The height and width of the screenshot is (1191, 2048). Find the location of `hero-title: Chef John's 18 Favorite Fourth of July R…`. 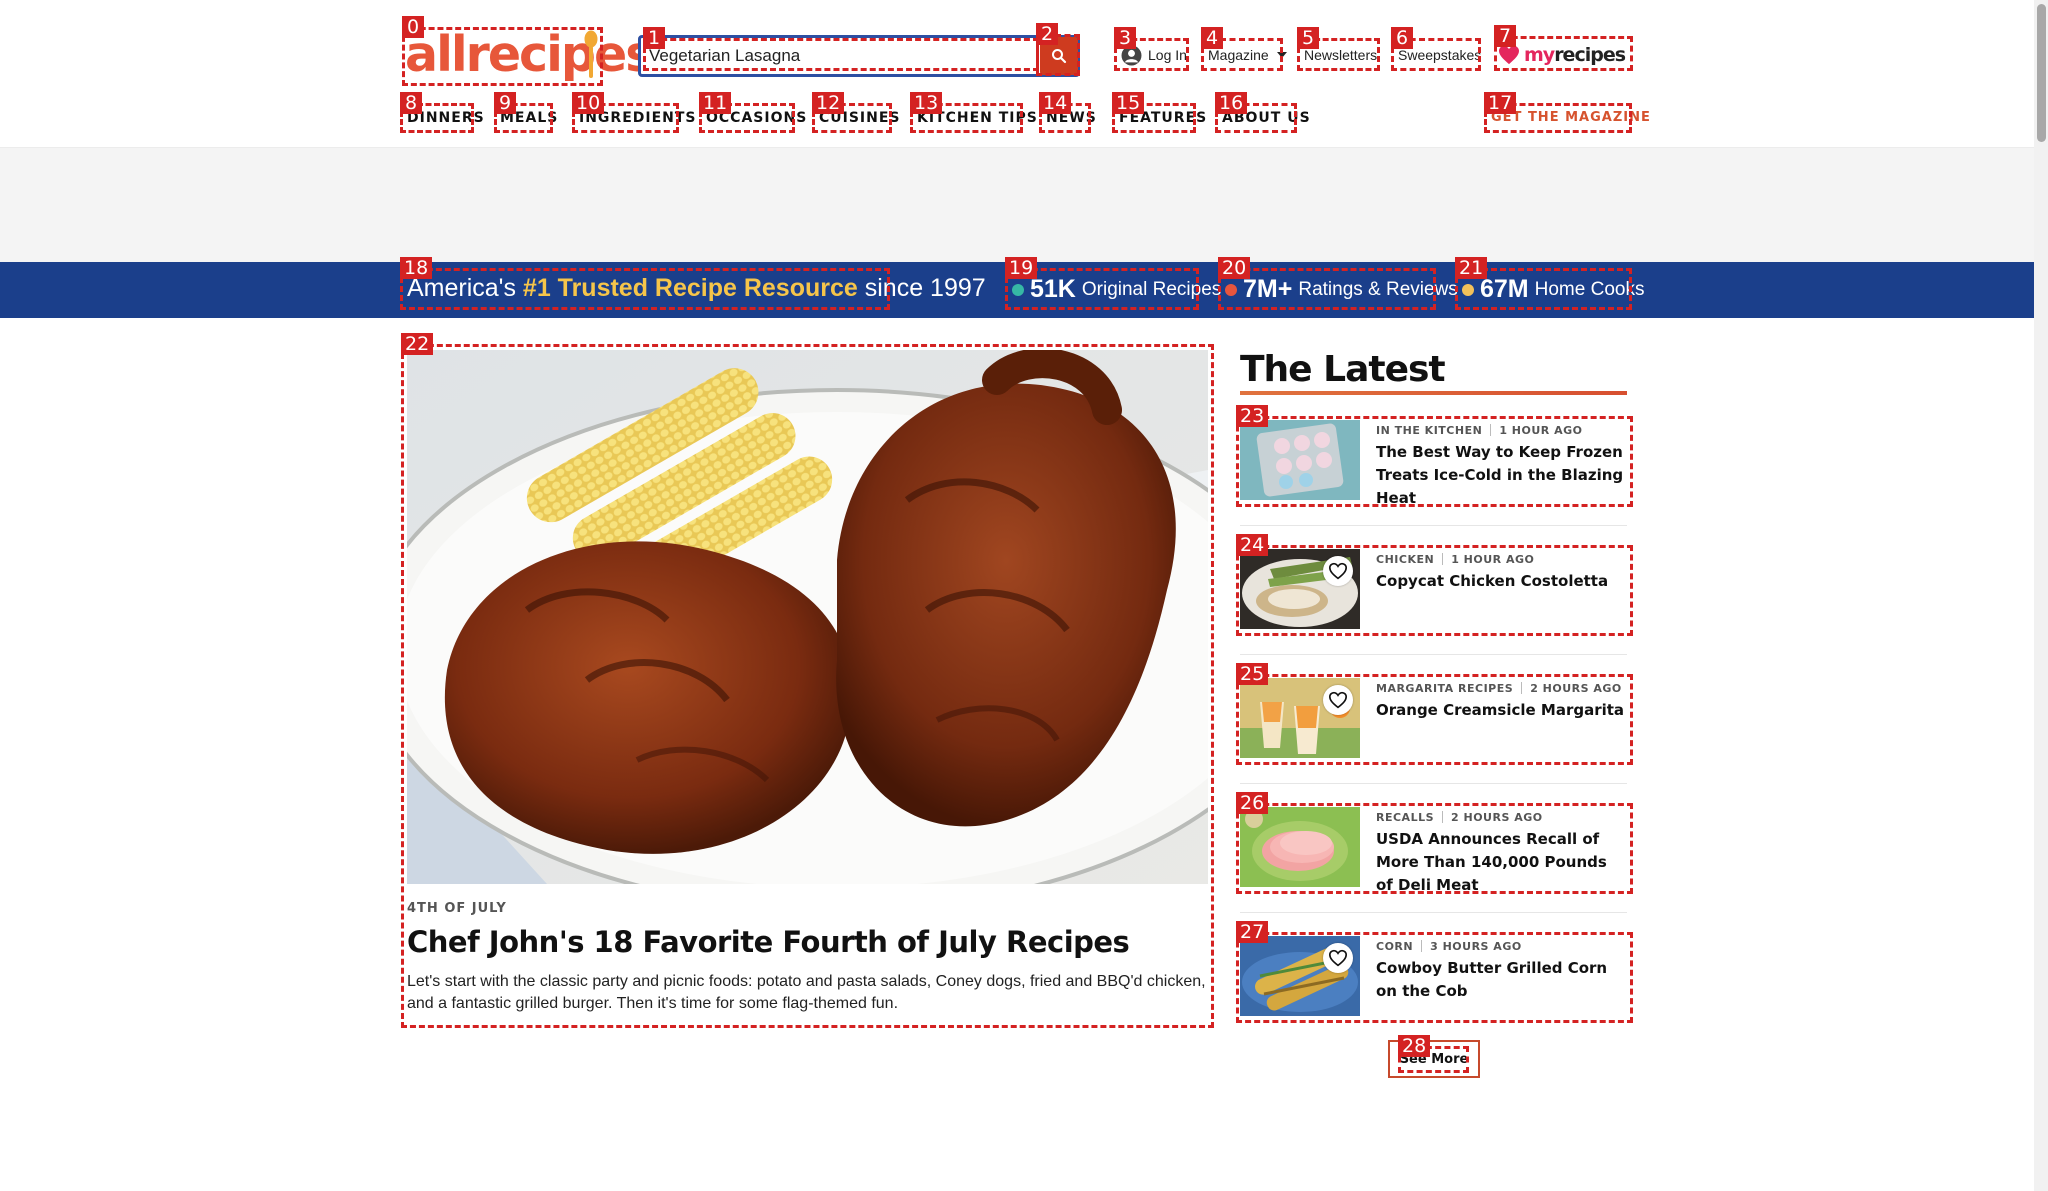

hero-title: Chef John's 18 Favorite Fourth of July R… is located at coordinates (768, 942).